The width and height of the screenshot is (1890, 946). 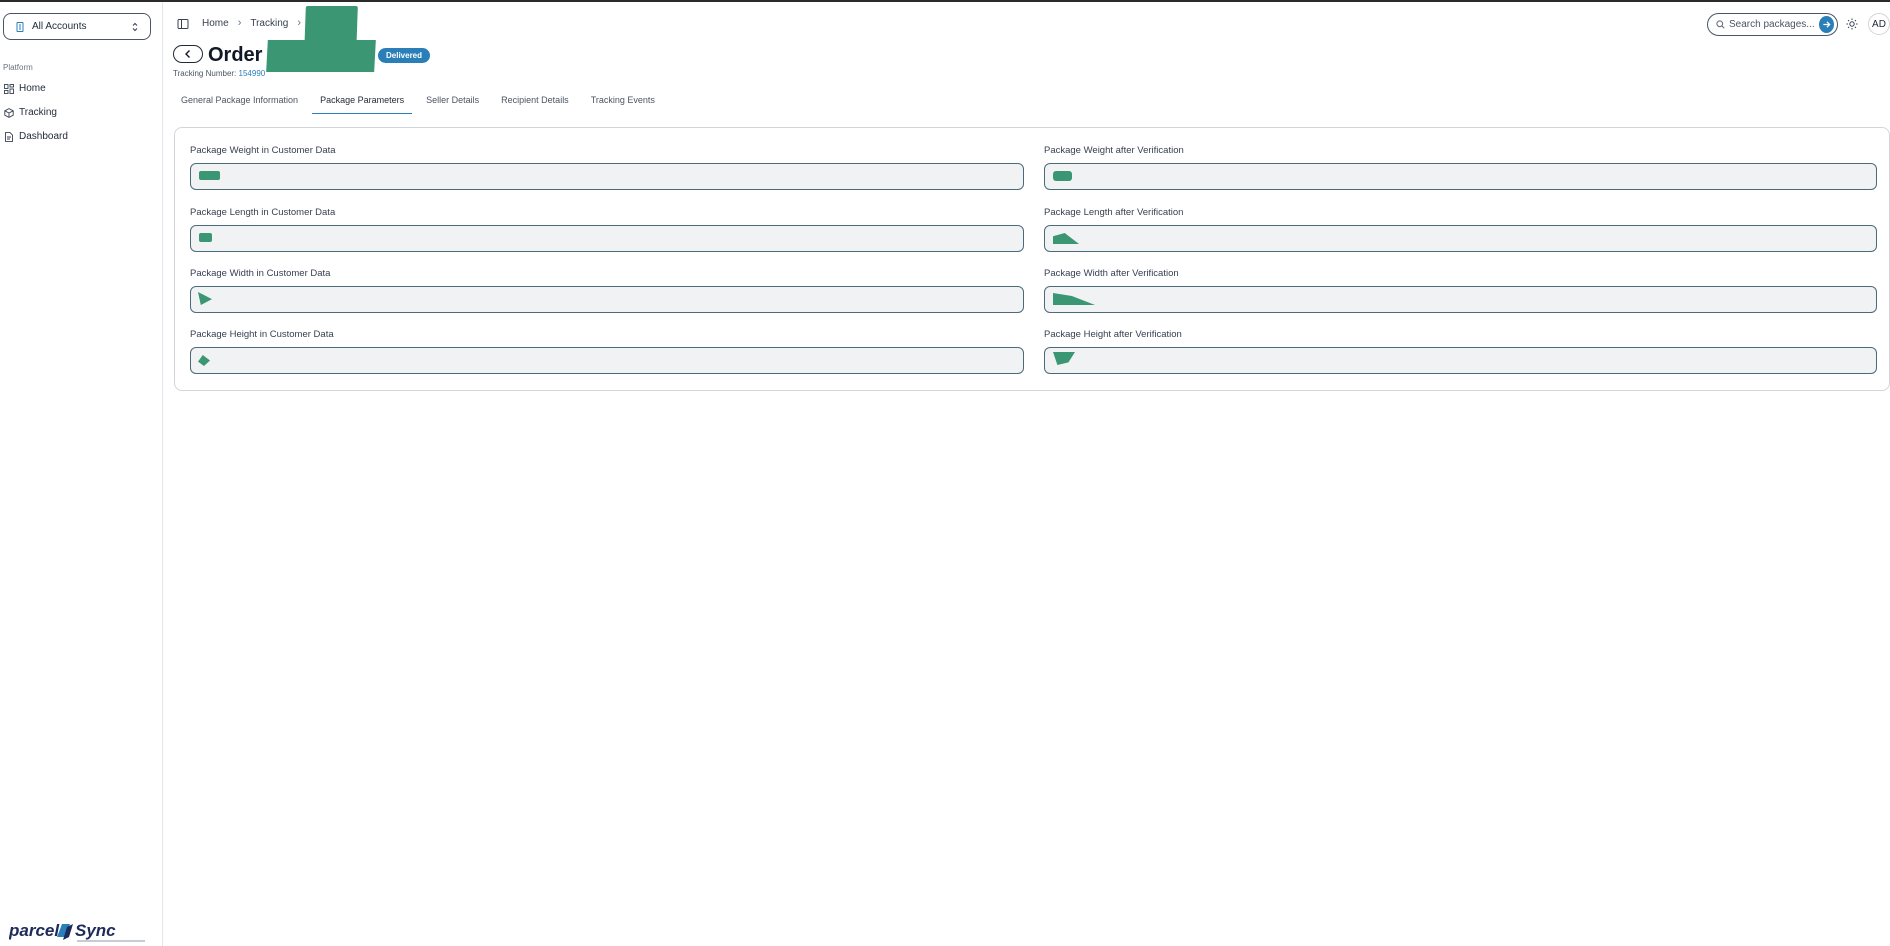 I want to click on search-icon, so click(x=1720, y=24).